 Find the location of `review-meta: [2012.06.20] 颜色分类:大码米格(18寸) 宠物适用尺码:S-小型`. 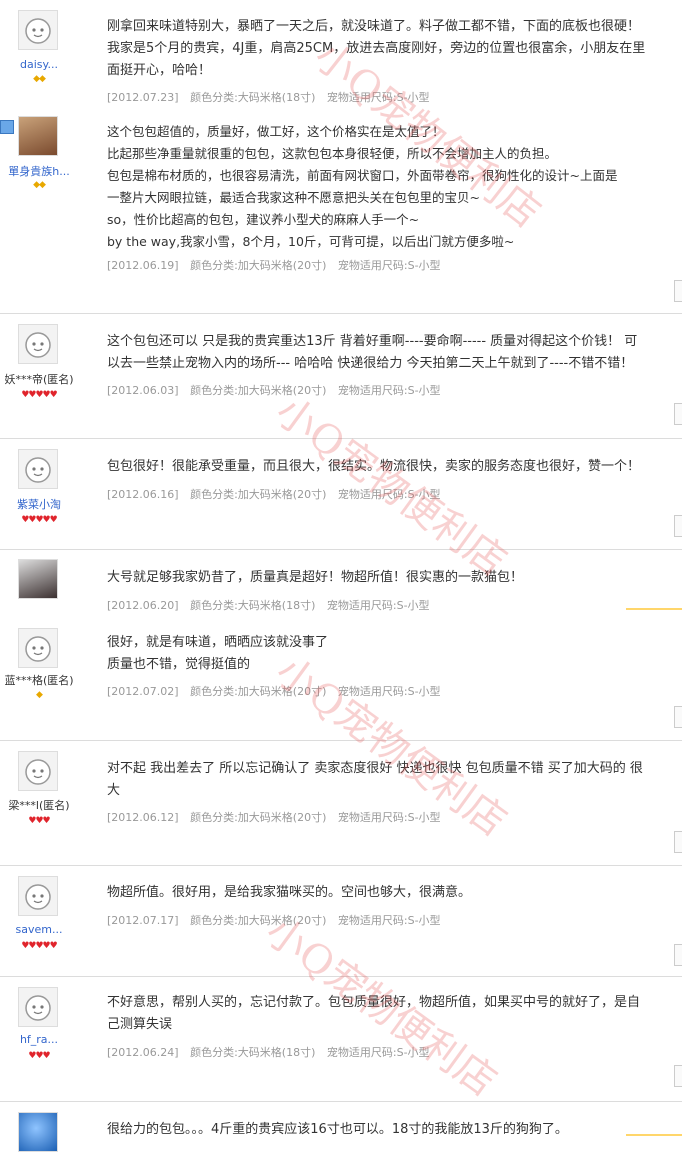

review-meta: [2012.06.20] 颜色分类:大码米格(18寸) 宠物适用尺码:S-小型 is located at coordinates (272, 605).